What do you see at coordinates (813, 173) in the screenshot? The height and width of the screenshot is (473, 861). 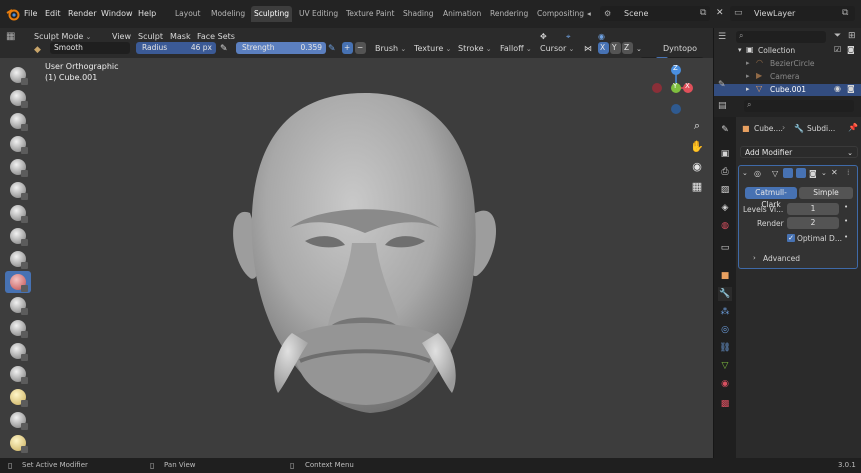 I see `camera-icon: ◙` at bounding box center [813, 173].